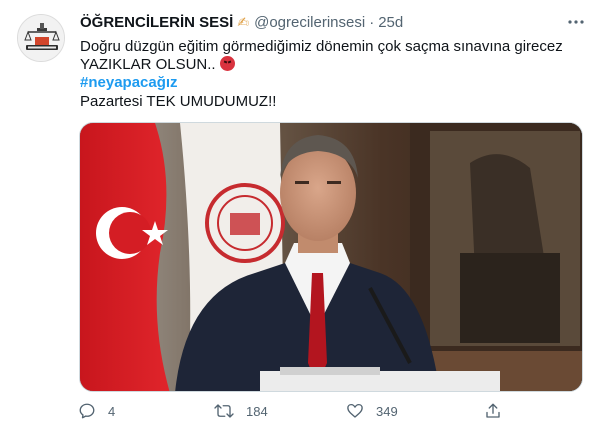 Image resolution: width=604 pixels, height=434 pixels. What do you see at coordinates (372, 411) in the screenshot?
I see `like-button: 349` at bounding box center [372, 411].